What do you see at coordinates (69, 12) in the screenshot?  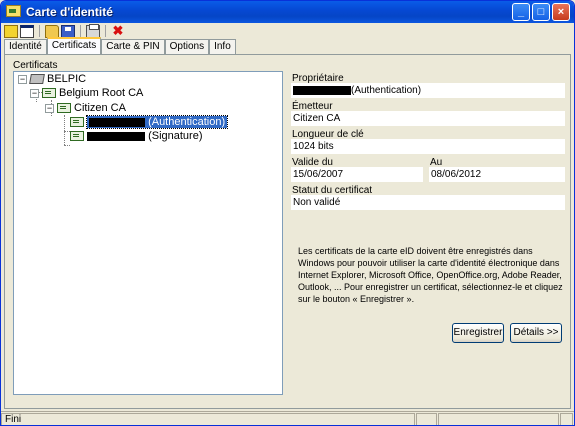 I see `window-title: Carte d'identité` at bounding box center [69, 12].